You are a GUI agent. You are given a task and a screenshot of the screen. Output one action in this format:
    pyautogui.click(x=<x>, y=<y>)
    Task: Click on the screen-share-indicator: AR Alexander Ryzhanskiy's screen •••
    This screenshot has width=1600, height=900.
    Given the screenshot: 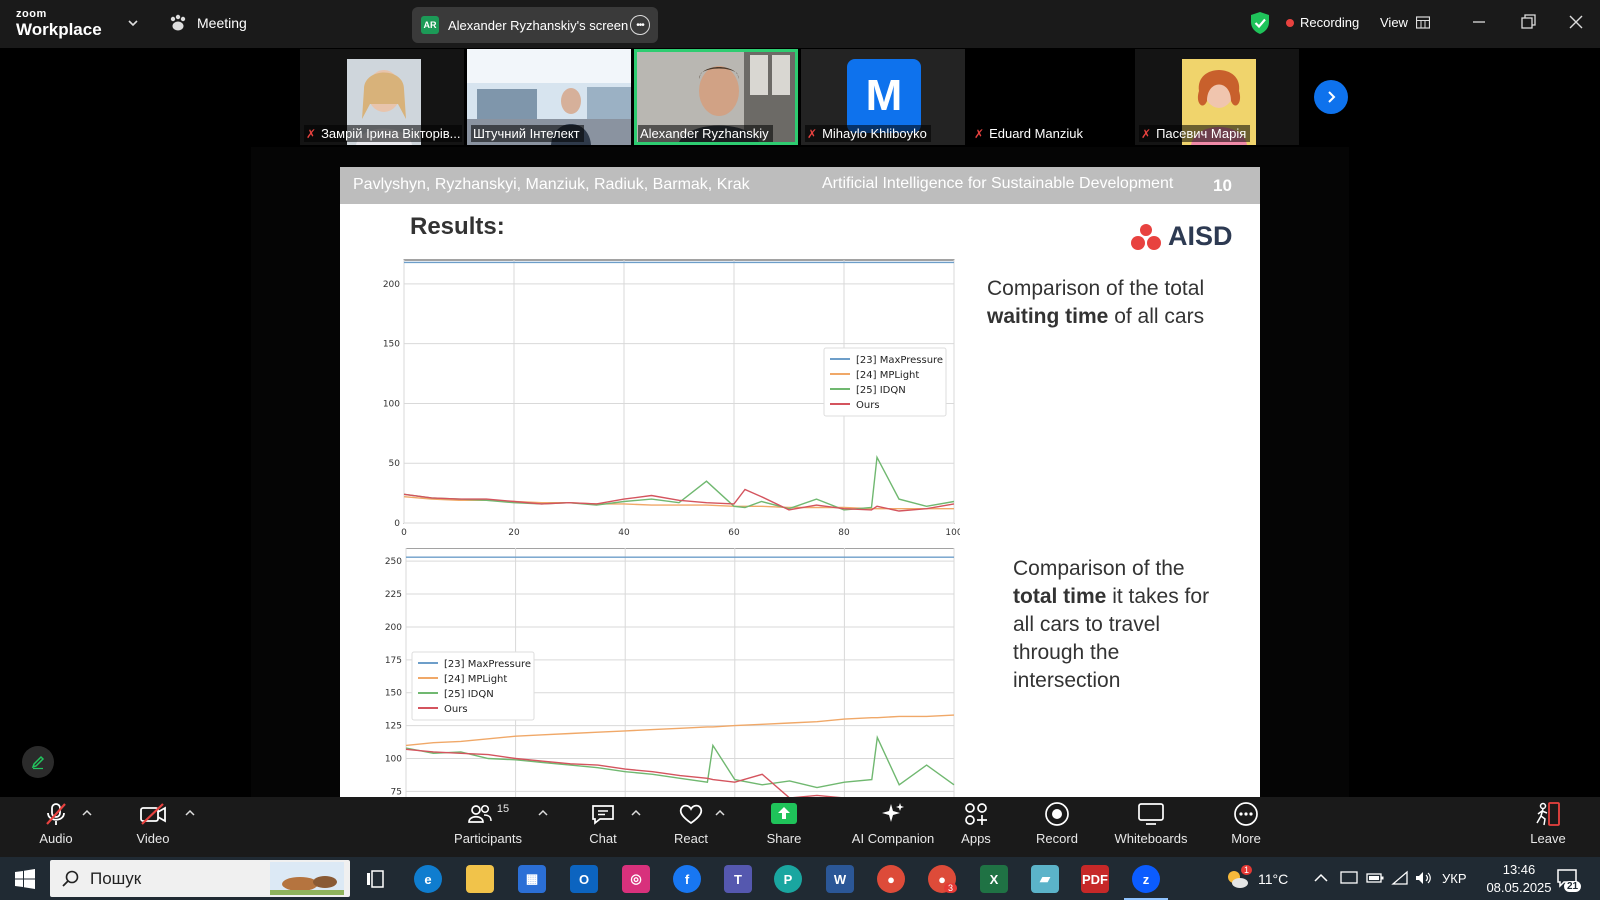 What is the action you would take?
    pyautogui.click(x=535, y=25)
    